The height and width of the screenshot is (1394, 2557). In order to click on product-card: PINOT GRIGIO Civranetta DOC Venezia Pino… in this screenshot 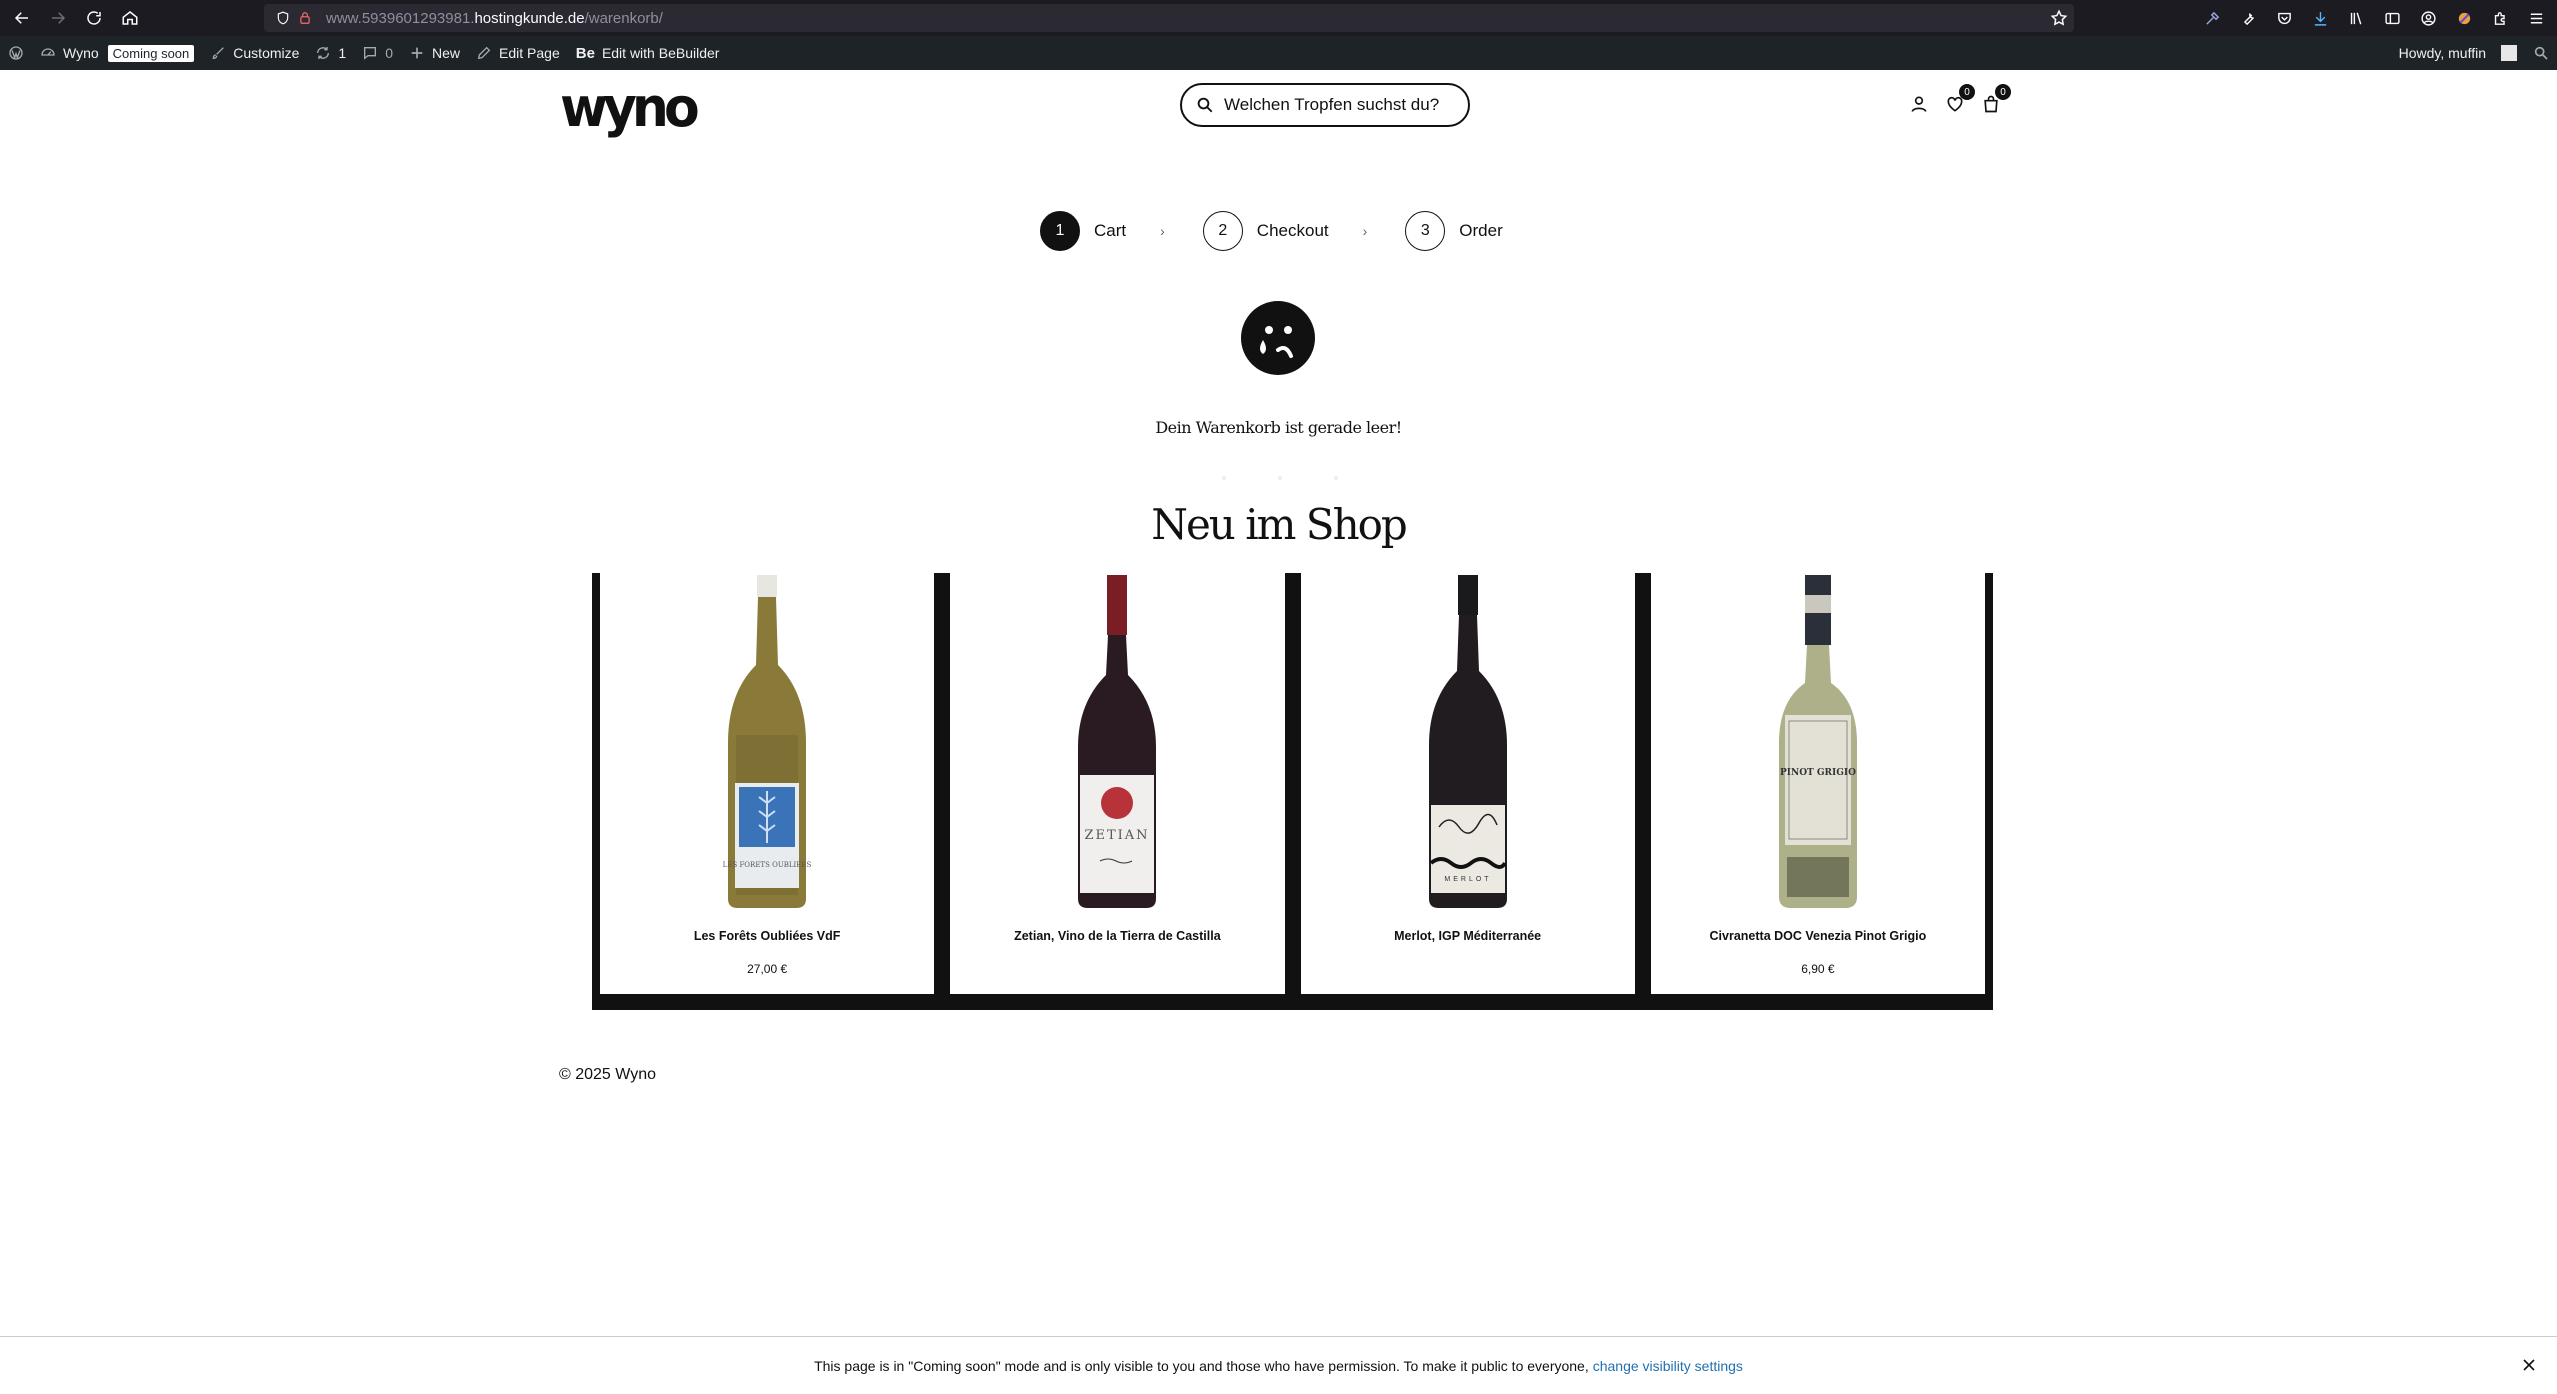, I will do `click(1817, 783)`.